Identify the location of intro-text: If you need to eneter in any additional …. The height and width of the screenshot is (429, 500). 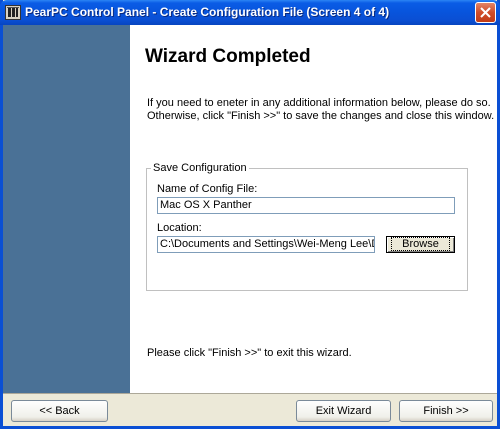
(321, 110).